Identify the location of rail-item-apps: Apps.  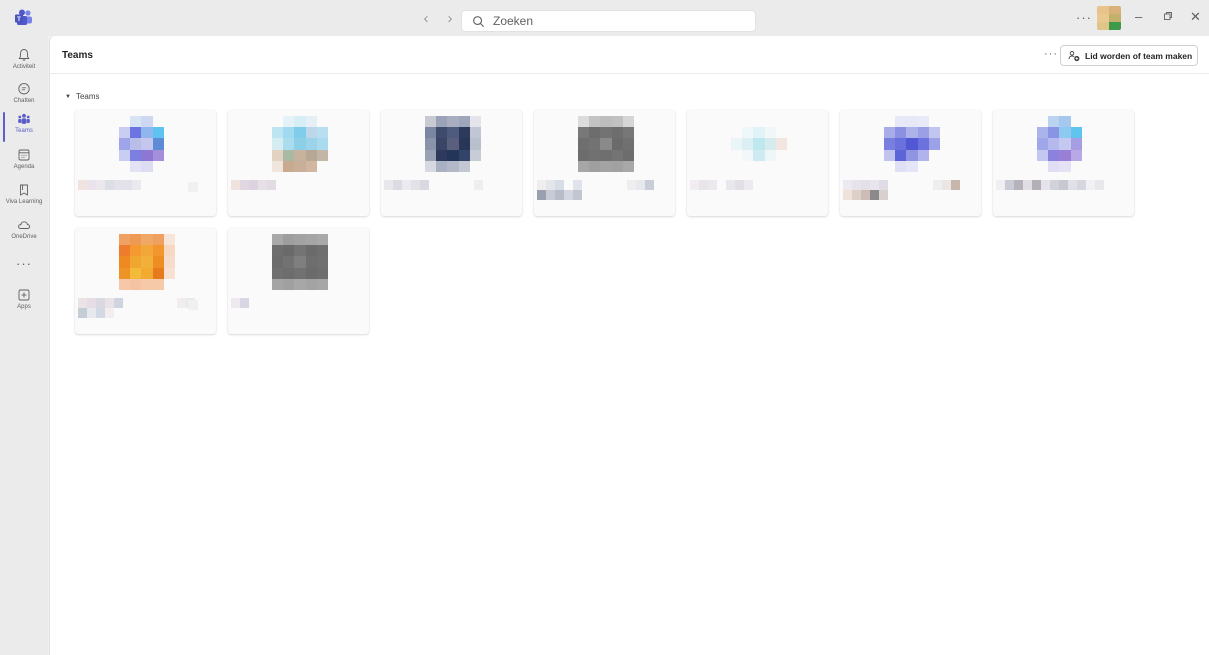
(24, 304).